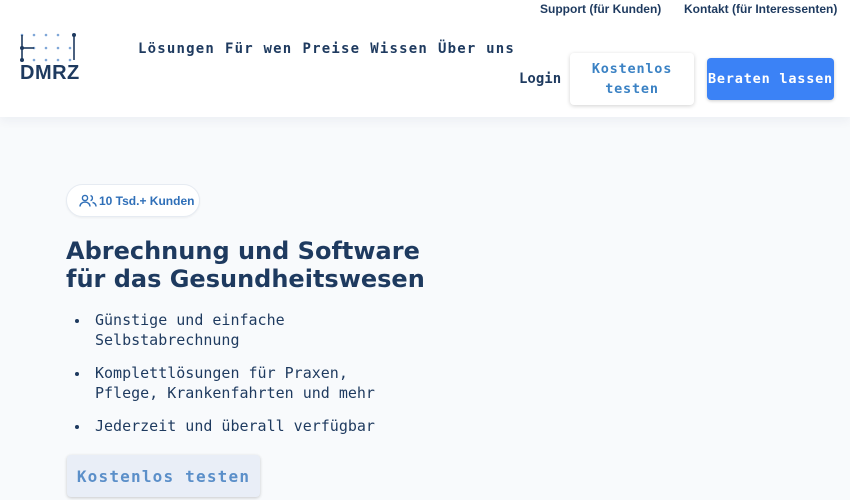 Image resolution: width=850 pixels, height=500 pixels. Describe the element at coordinates (331, 49) in the screenshot. I see `nav-item-preise: Preise` at that location.